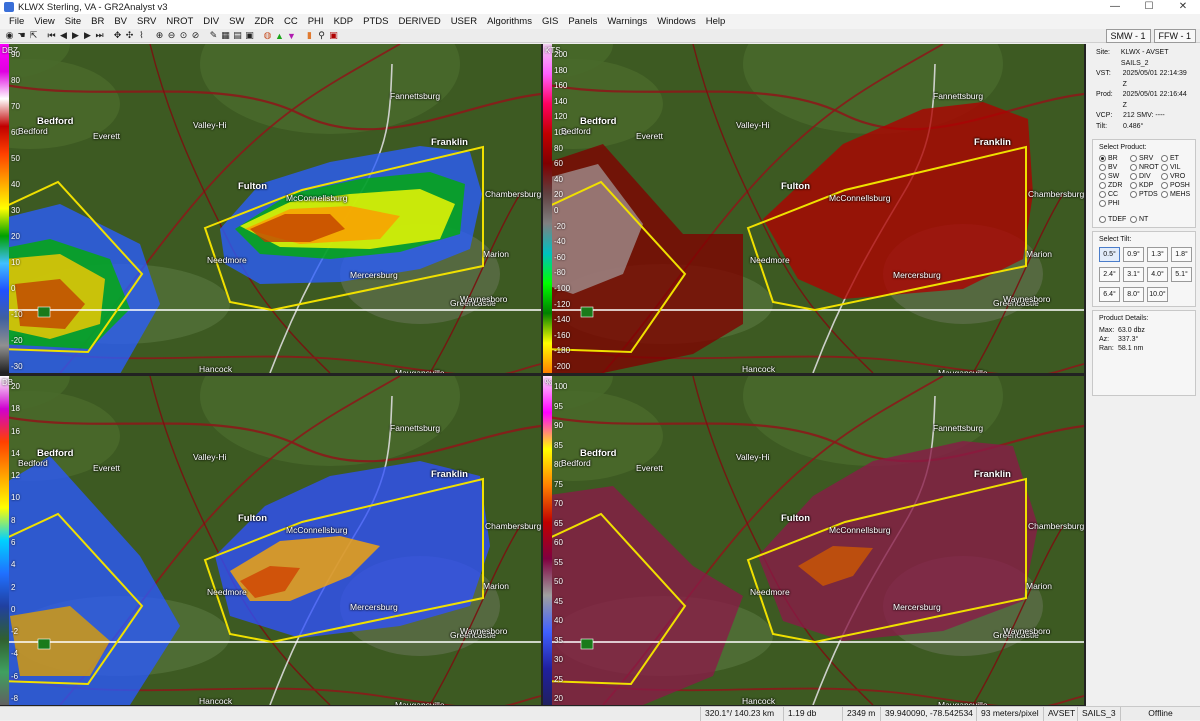 The width and height of the screenshot is (1200, 721). I want to click on first-frame-icon: ⏮, so click(51, 35).